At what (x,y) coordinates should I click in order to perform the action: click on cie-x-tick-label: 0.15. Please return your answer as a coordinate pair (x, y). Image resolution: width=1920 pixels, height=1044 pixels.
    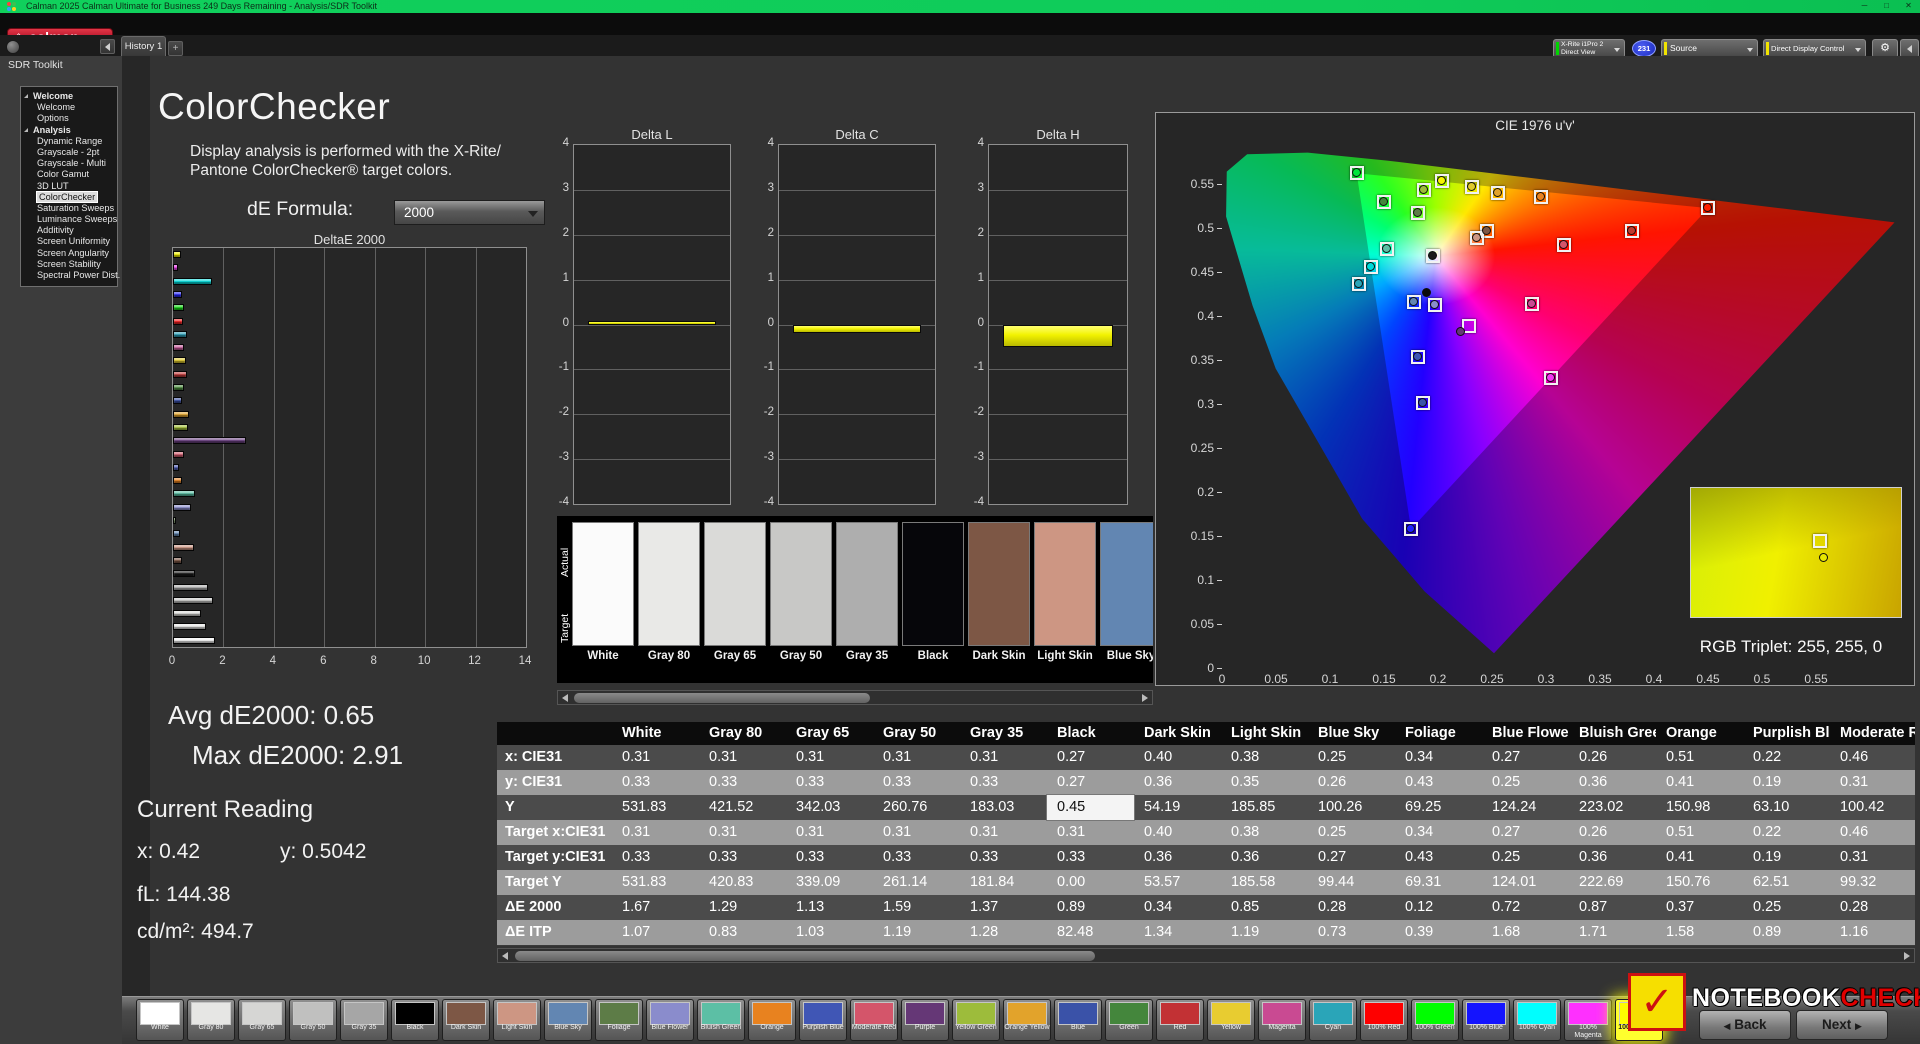
    Looking at the image, I should click on (1384, 679).